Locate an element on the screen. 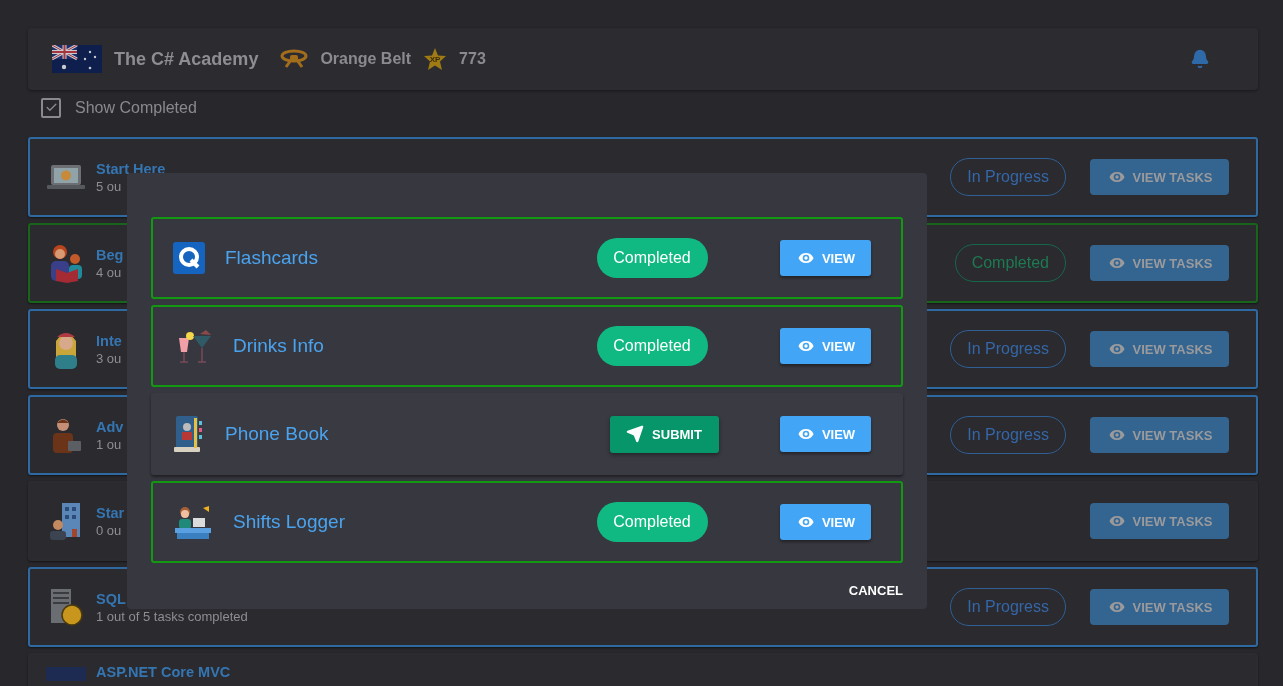 The image size is (1283, 686). course-progress: 3 ou is located at coordinates (109, 358).